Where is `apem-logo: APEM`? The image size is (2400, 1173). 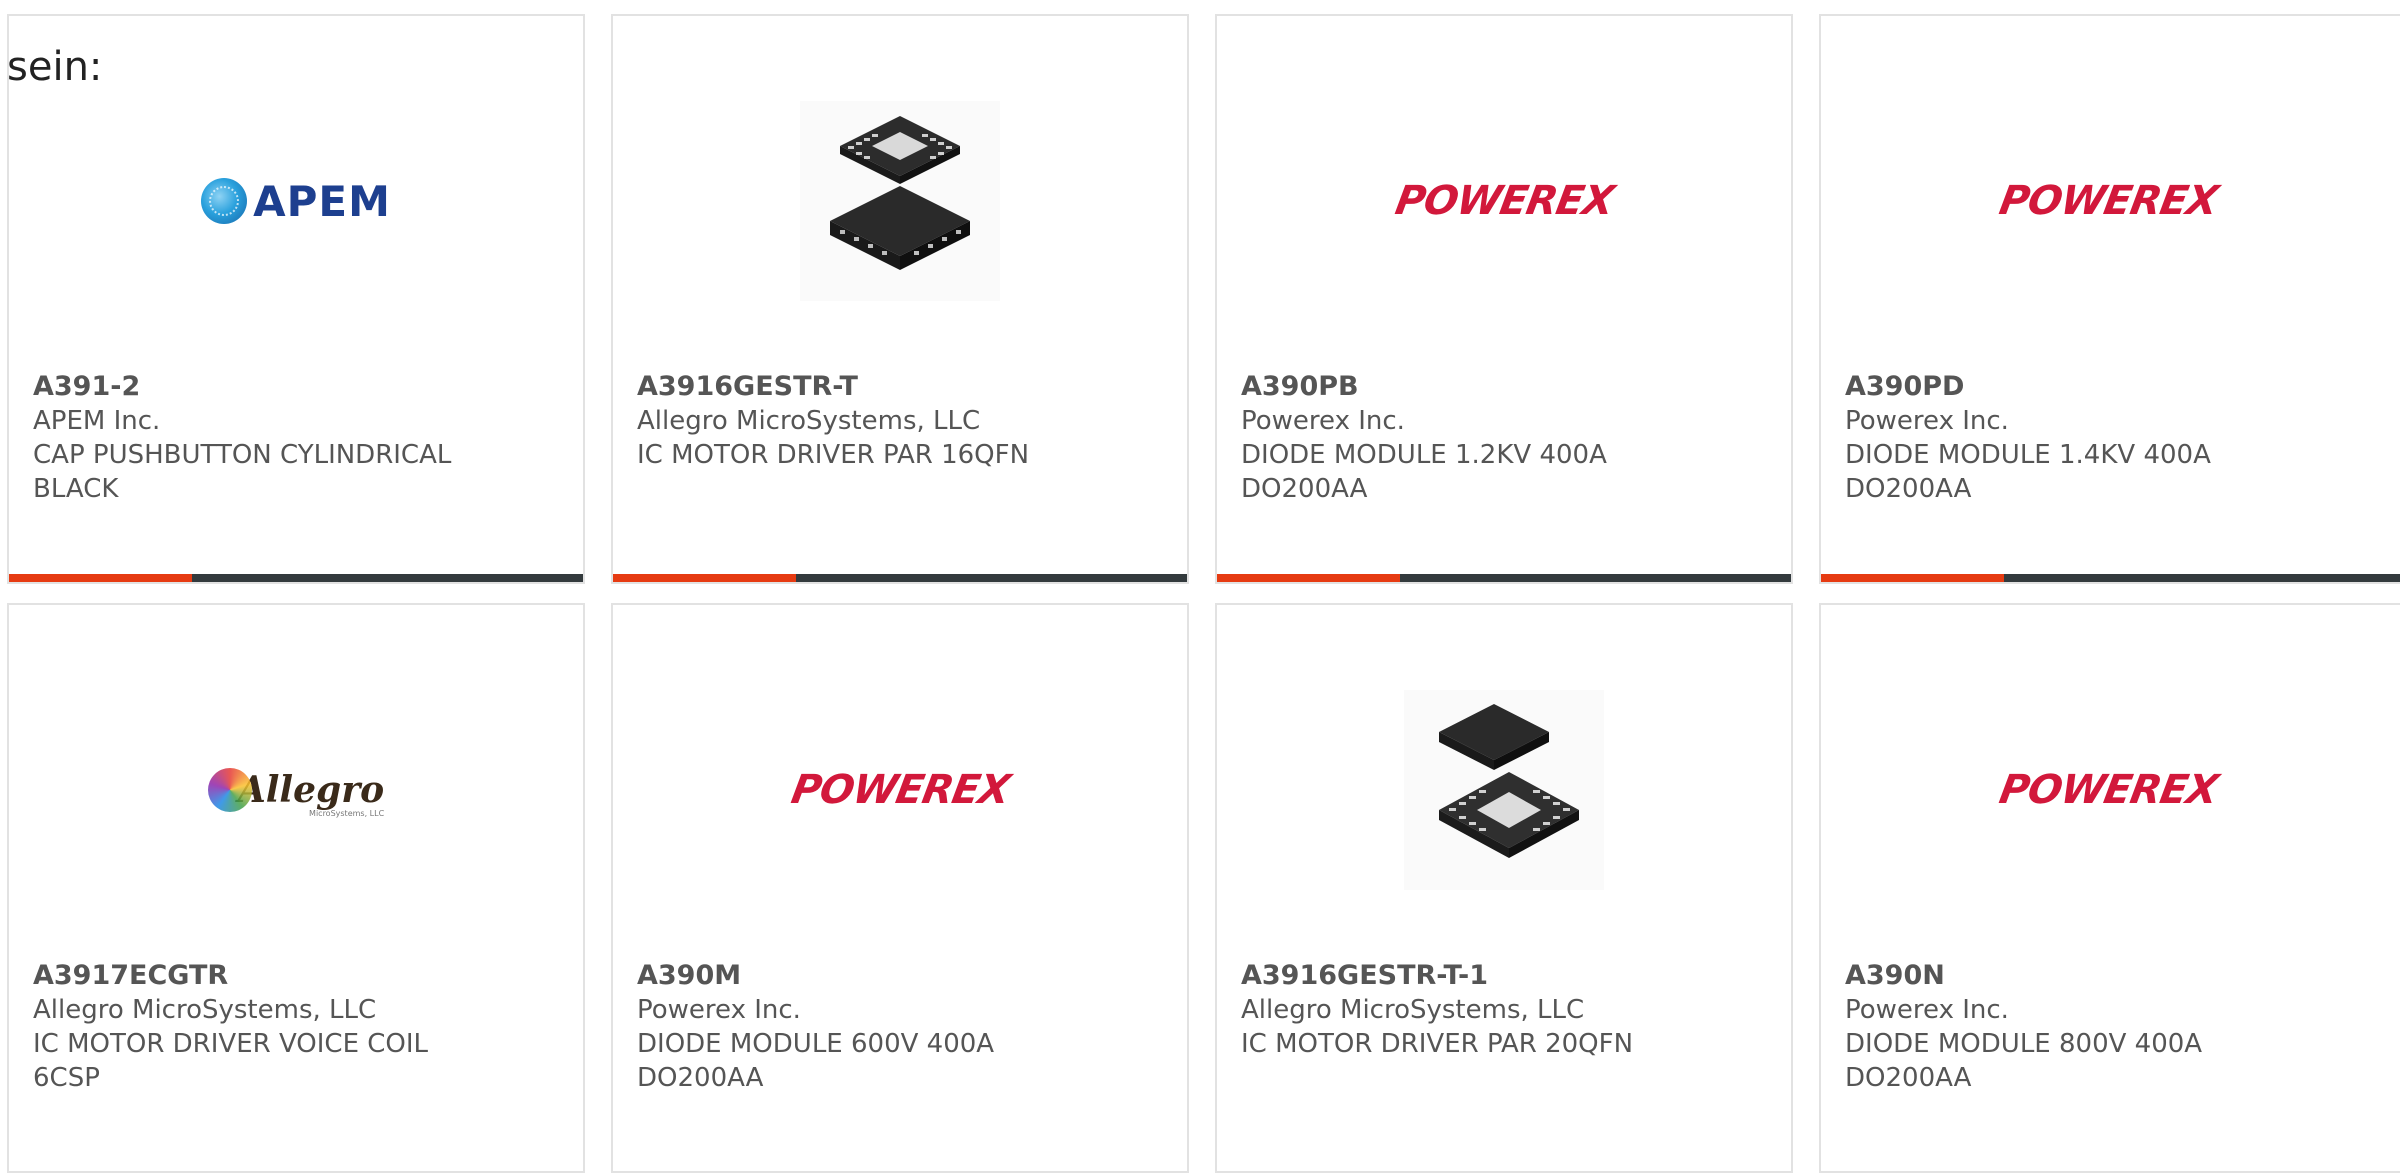
apem-logo: APEM is located at coordinates (296, 201).